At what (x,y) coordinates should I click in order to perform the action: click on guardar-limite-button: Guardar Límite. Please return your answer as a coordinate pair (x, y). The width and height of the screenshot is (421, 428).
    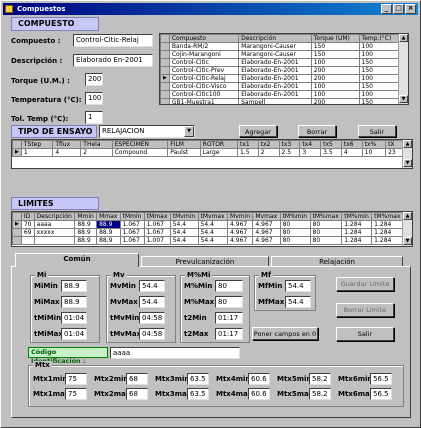
    Looking at the image, I should click on (365, 284).